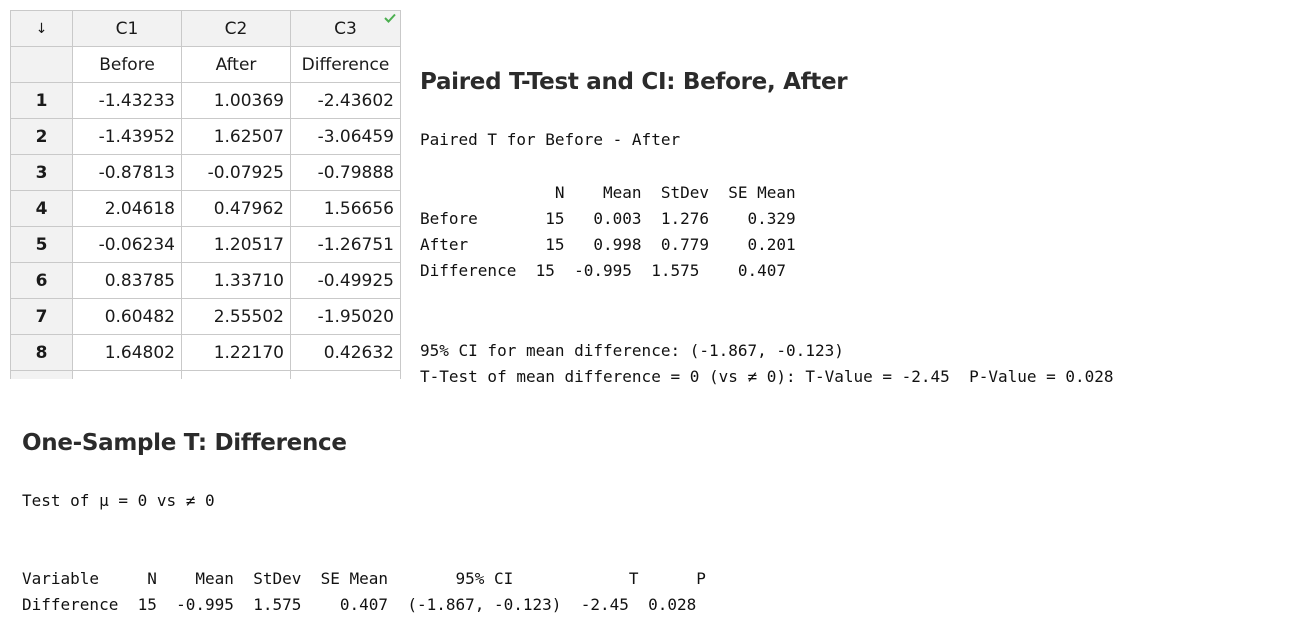 This screenshot has height=621, width=1316. Describe the element at coordinates (127, 280) in the screenshot. I see `cell-before: 0.83785` at that location.